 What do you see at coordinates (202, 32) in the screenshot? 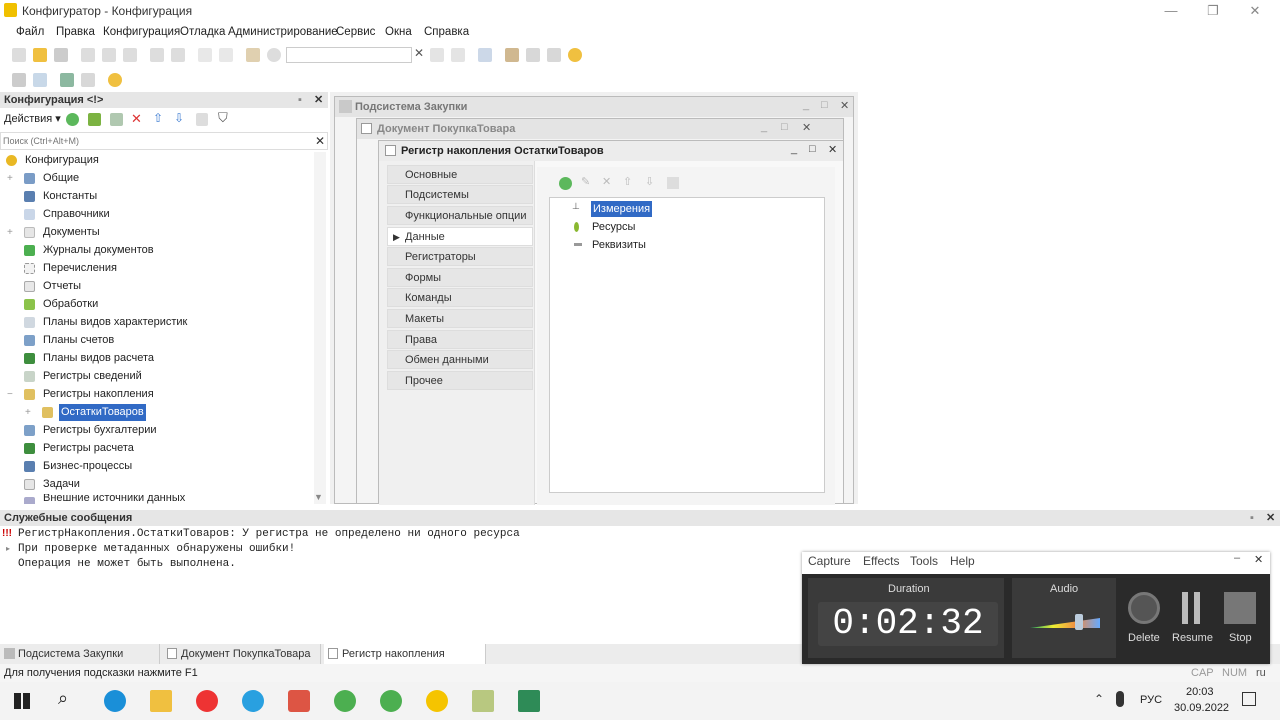
I see `menu-debug: Отладка` at bounding box center [202, 32].